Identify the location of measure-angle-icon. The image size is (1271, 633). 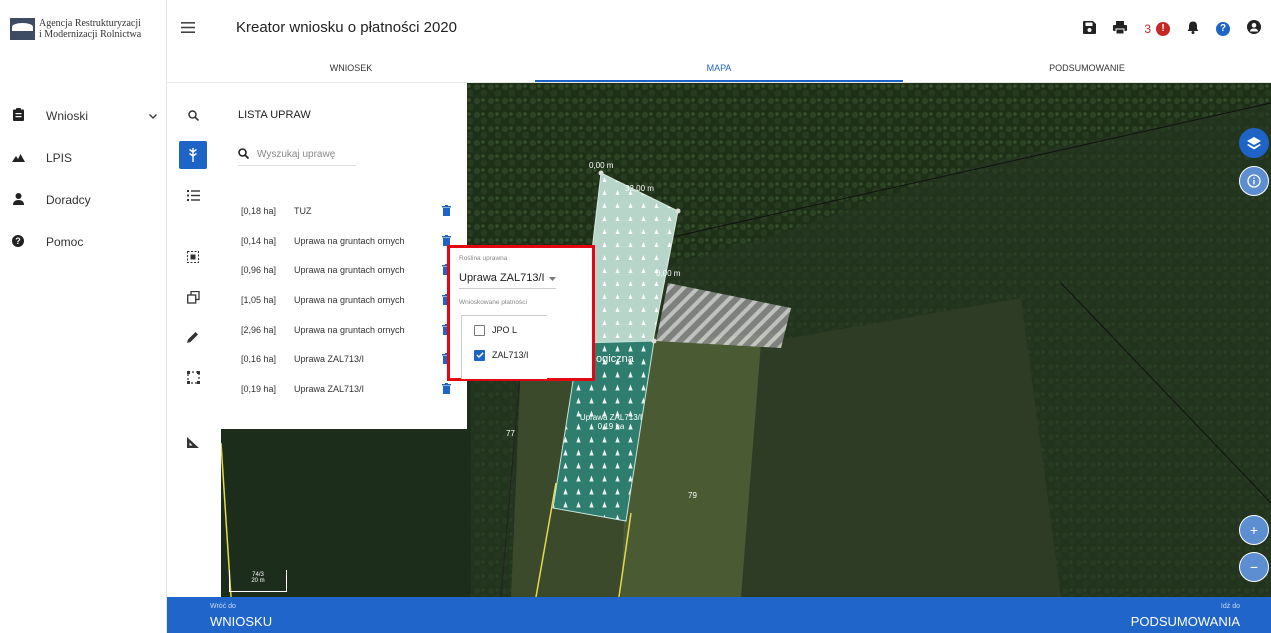
(193, 442).